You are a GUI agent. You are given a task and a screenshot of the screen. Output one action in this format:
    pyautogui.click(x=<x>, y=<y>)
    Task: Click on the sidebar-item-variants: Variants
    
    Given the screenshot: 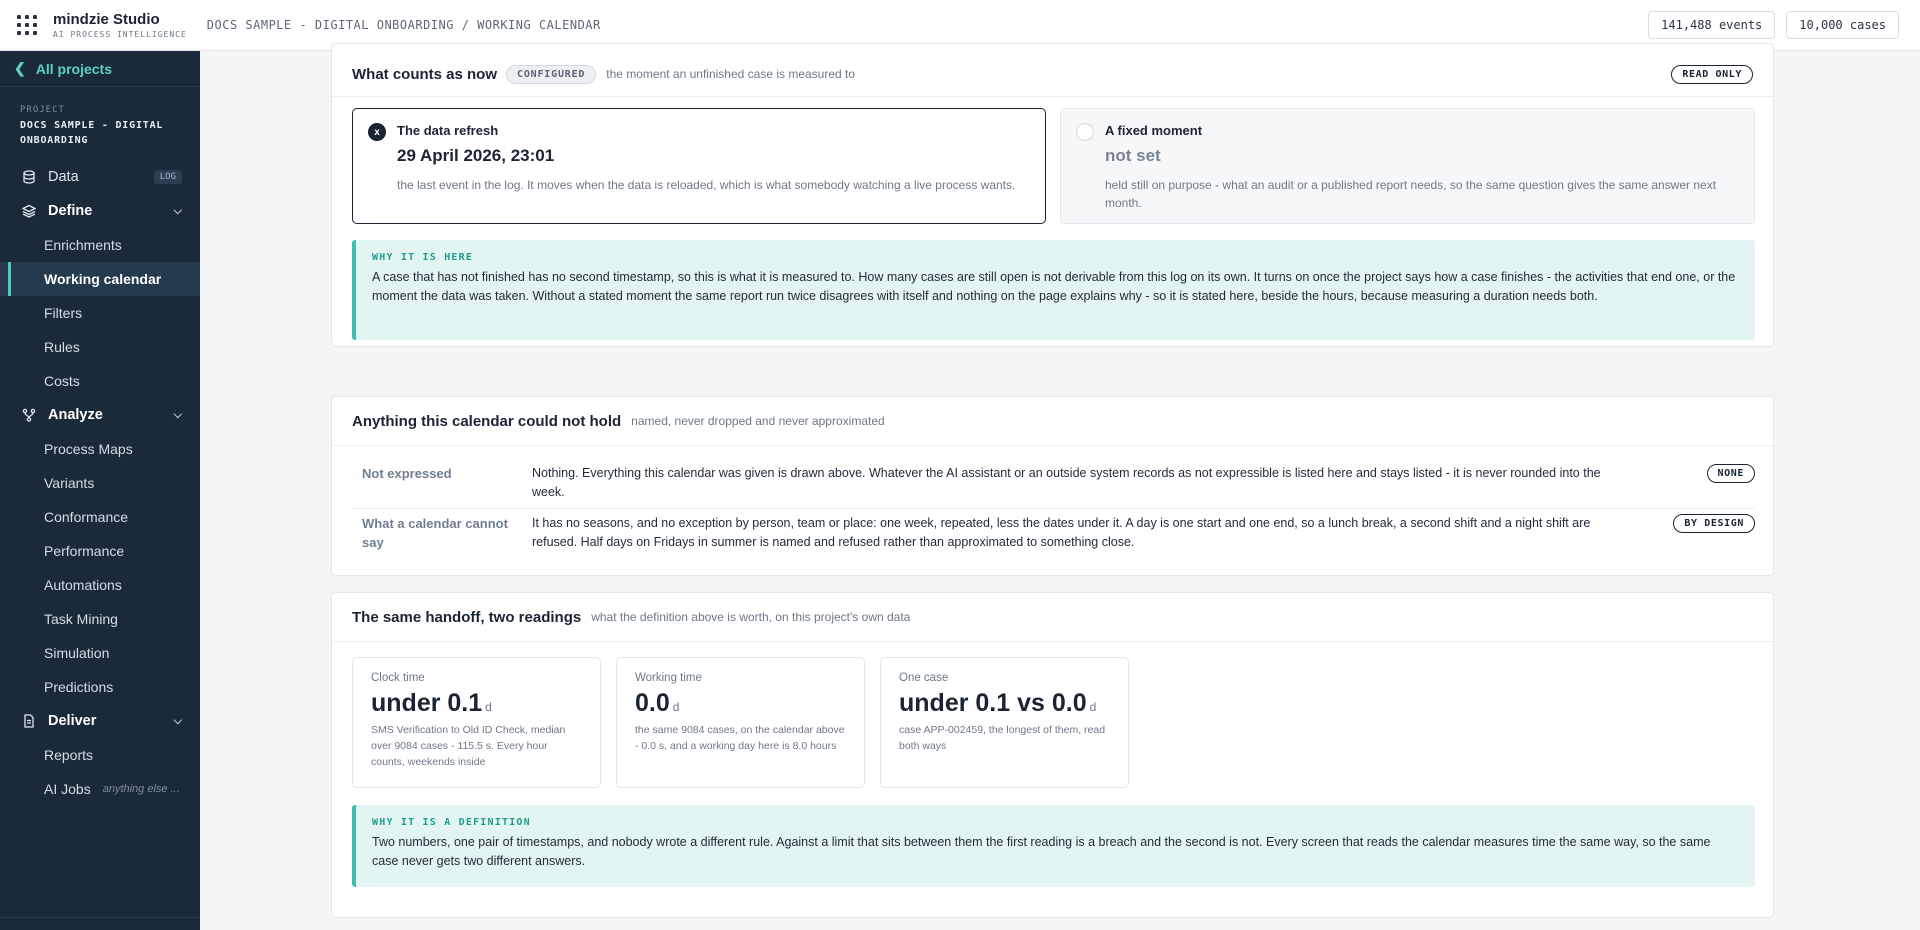 What is the action you would take?
    pyautogui.click(x=100, y=483)
    